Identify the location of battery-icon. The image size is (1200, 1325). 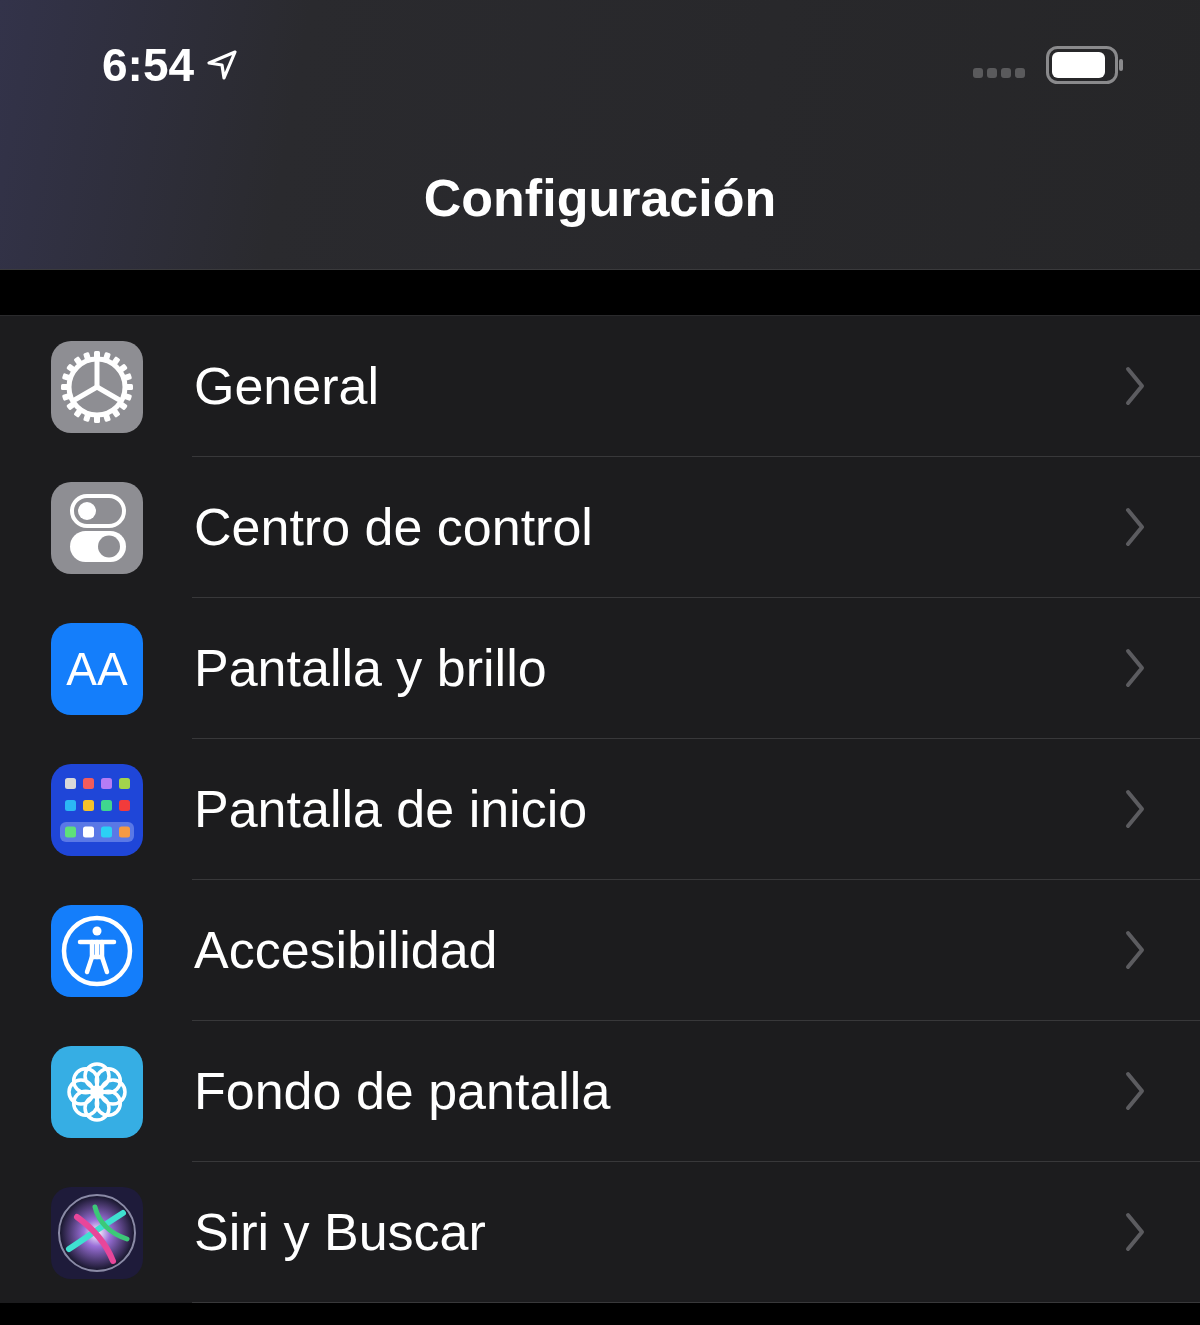
(1085, 65).